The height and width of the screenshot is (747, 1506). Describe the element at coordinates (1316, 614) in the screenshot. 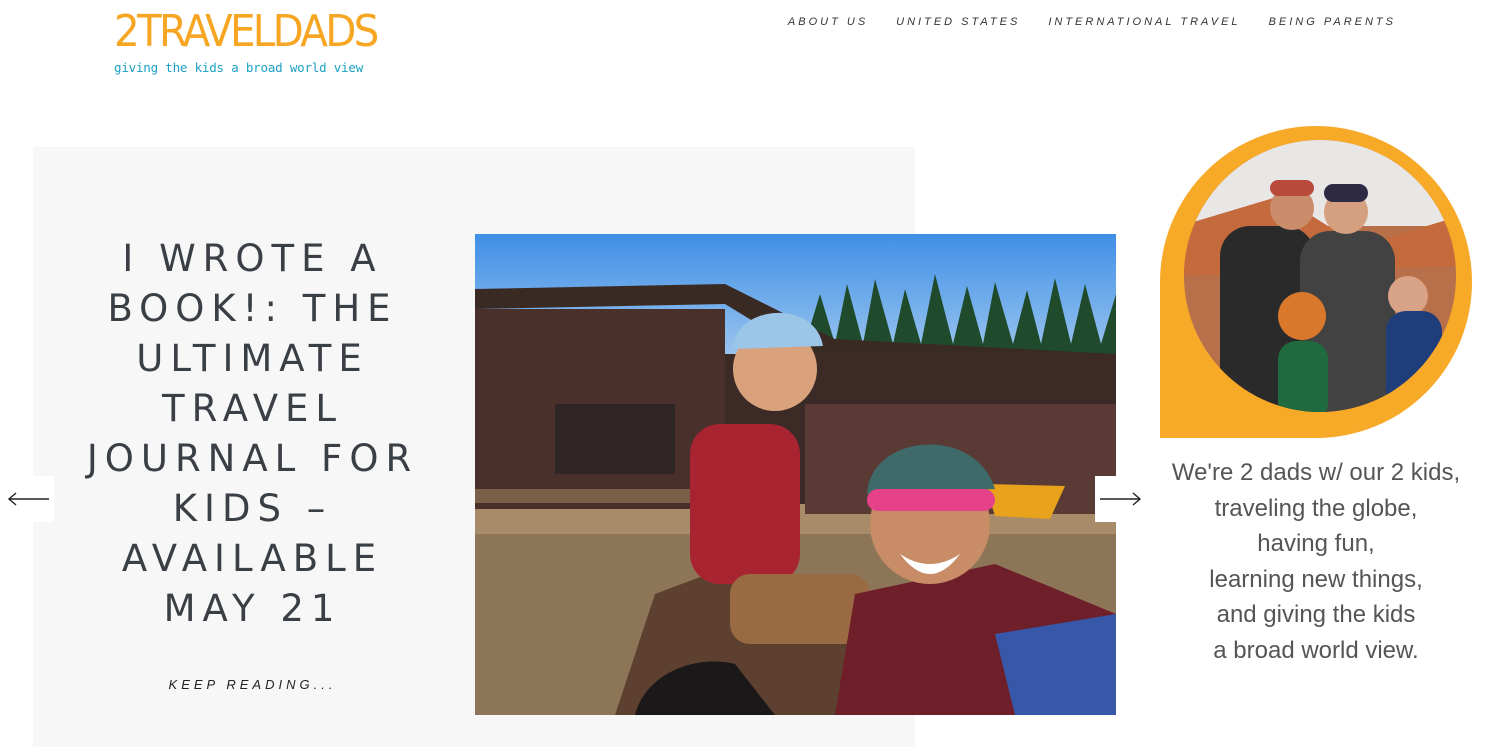

I see `bio-line: and giving the kids` at that location.